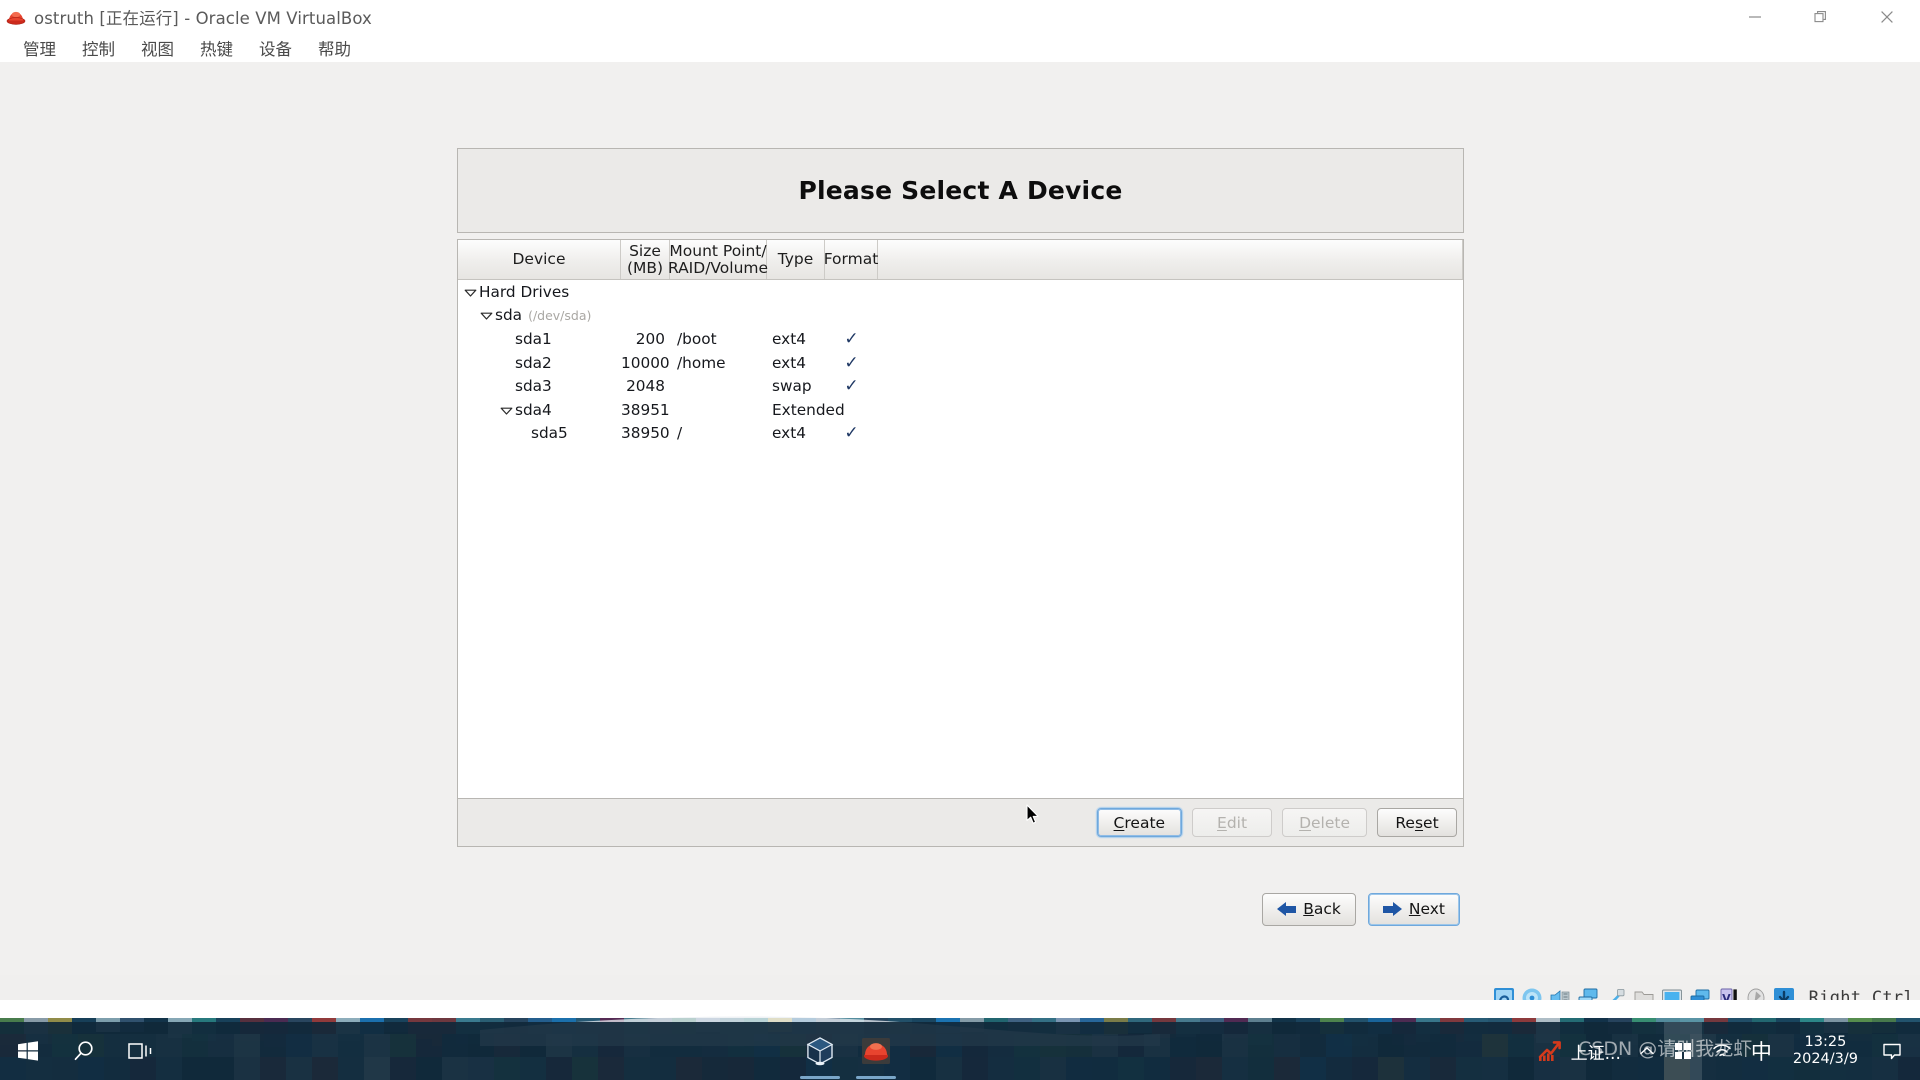 This screenshot has height=1080, width=1920. What do you see at coordinates (960, 410) in the screenshot?
I see `table-row: sda4 38951 Extended` at bounding box center [960, 410].